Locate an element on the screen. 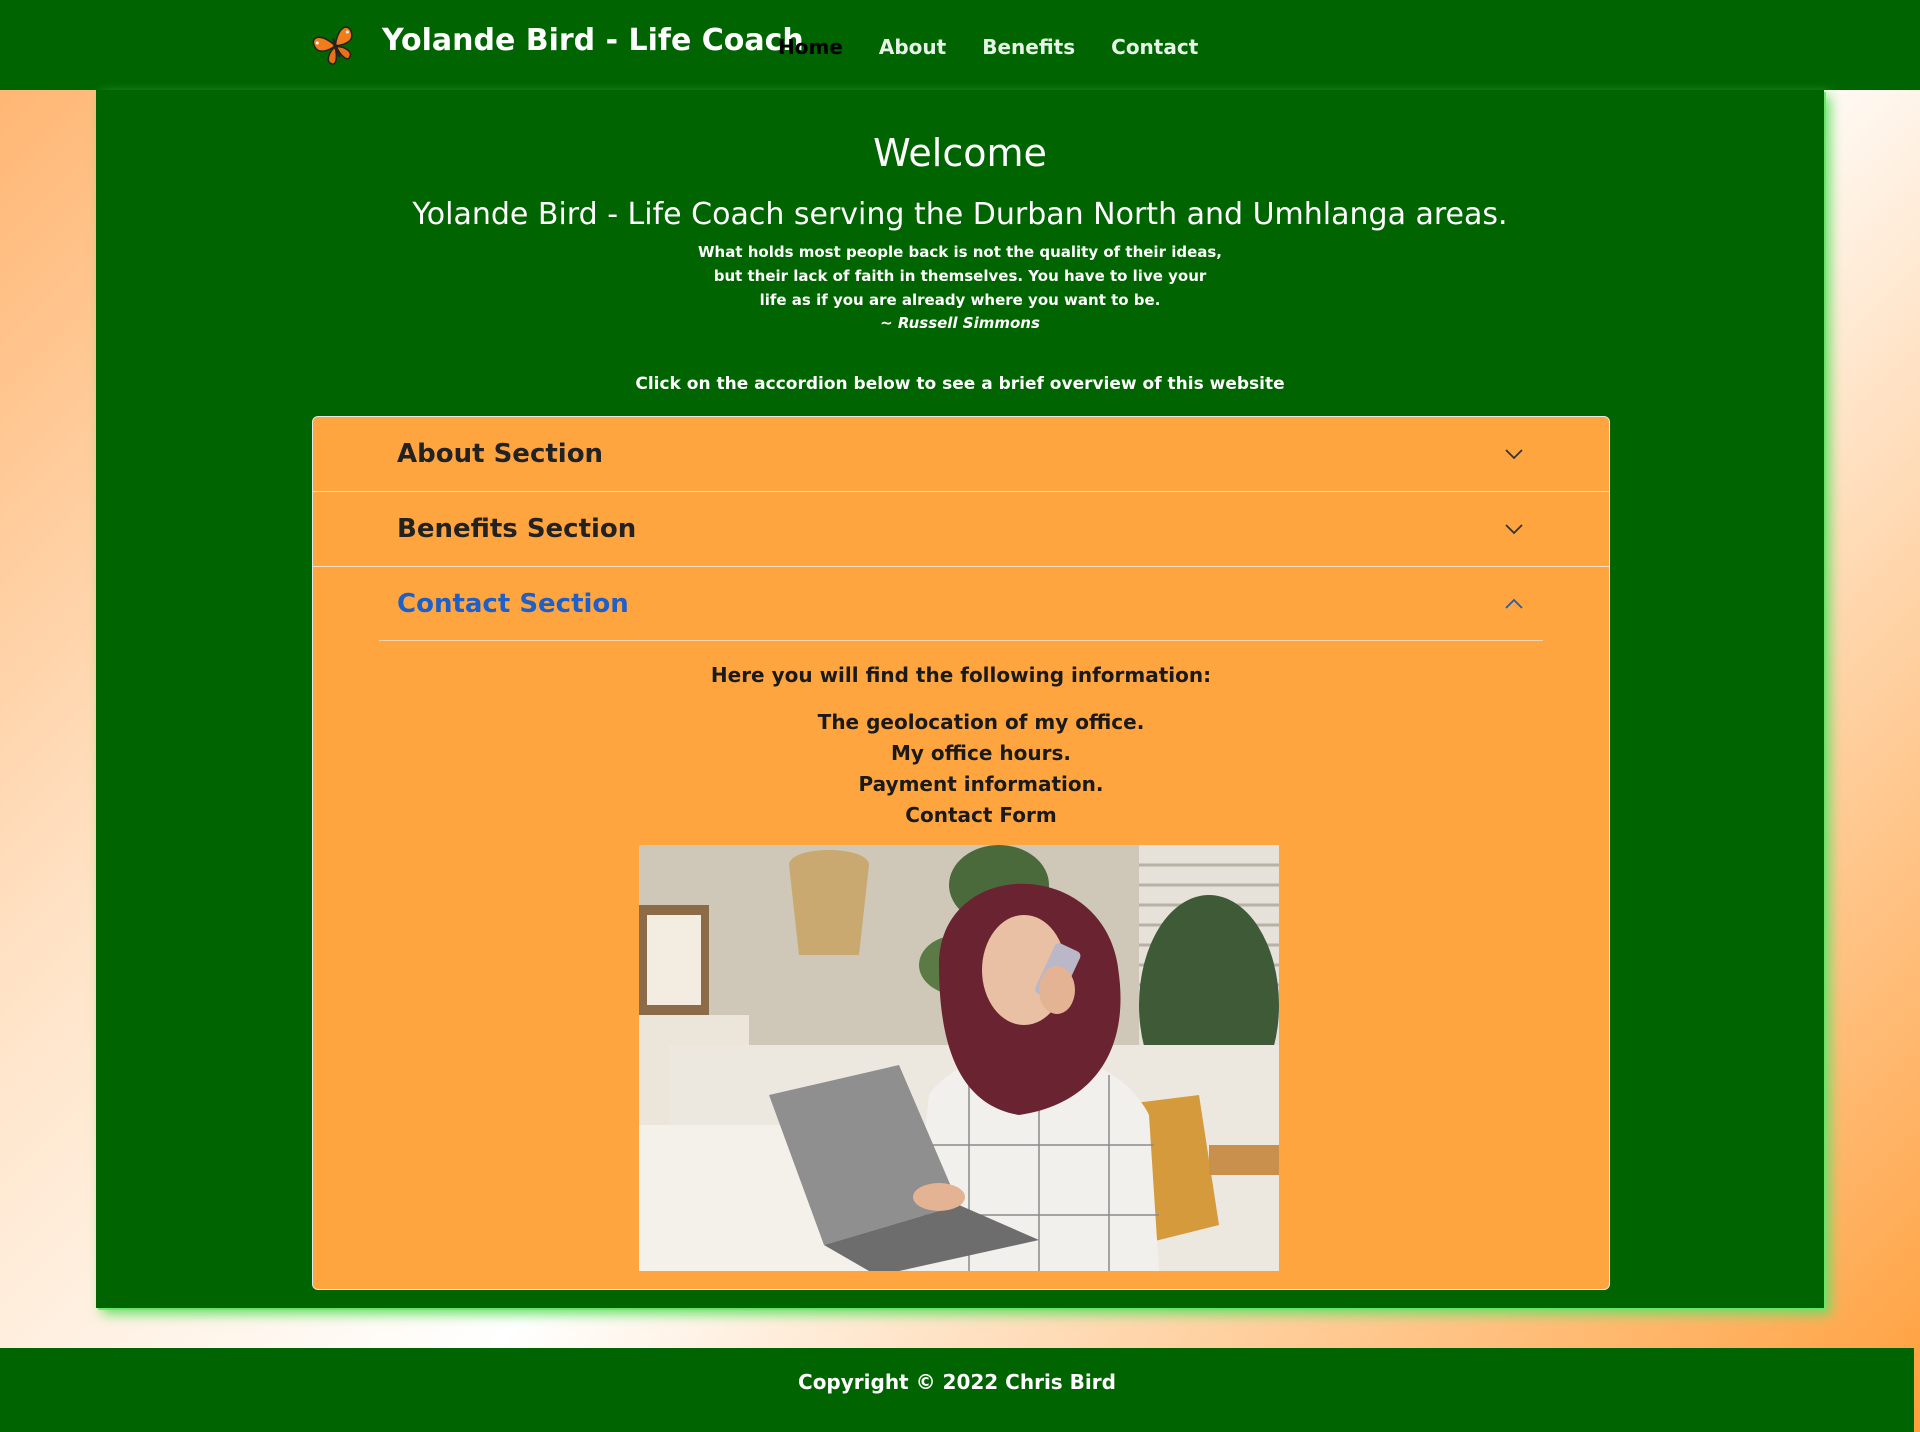  nav-menu: Home About Benefits Contact is located at coordinates (1006, 47).